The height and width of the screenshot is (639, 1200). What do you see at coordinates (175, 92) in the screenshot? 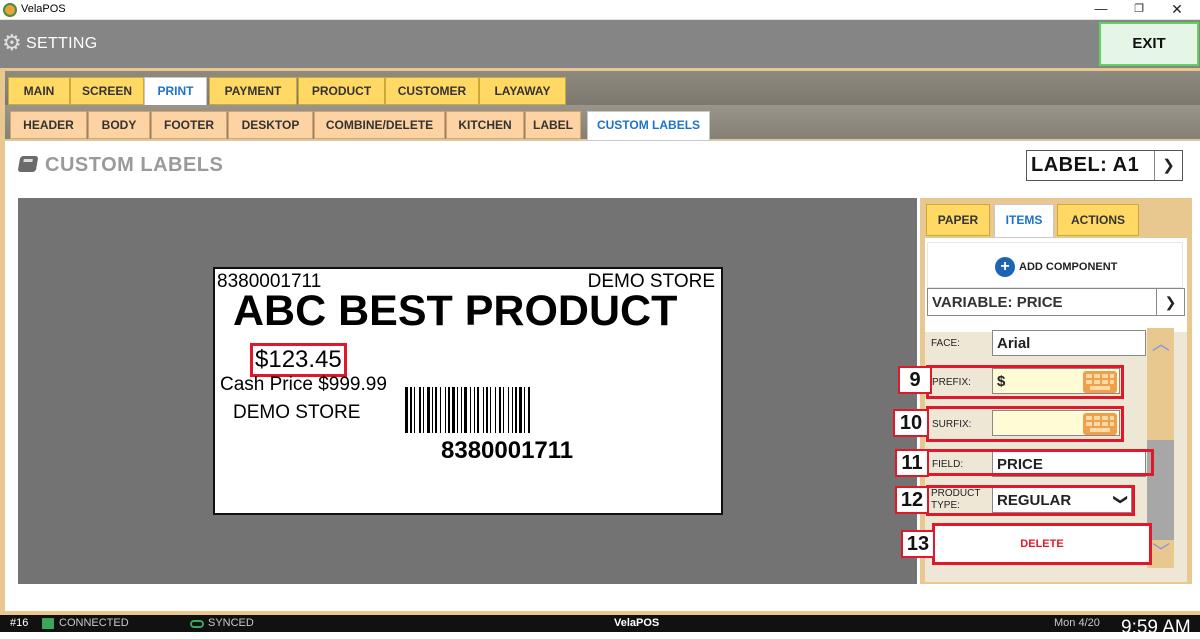
I see `tab-print: PRINT` at bounding box center [175, 92].